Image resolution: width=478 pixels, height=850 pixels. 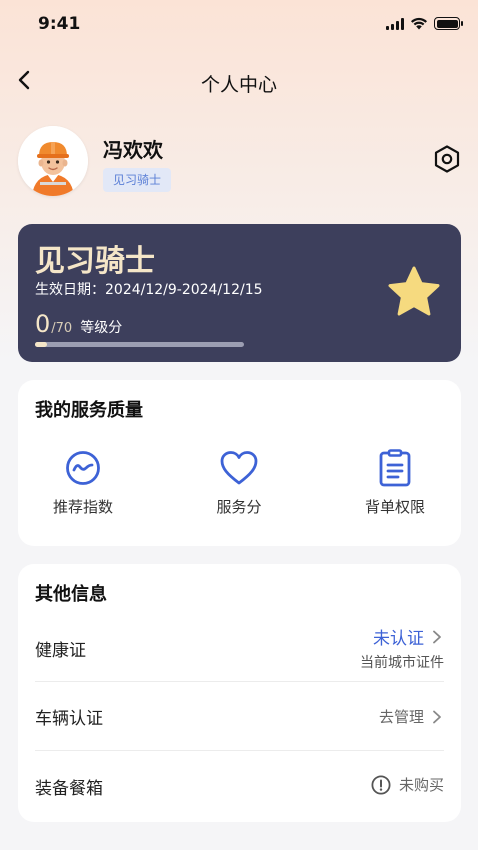 What do you see at coordinates (240, 161) in the screenshot?
I see `profile-header: 冯欢欢 见习骑士` at bounding box center [240, 161].